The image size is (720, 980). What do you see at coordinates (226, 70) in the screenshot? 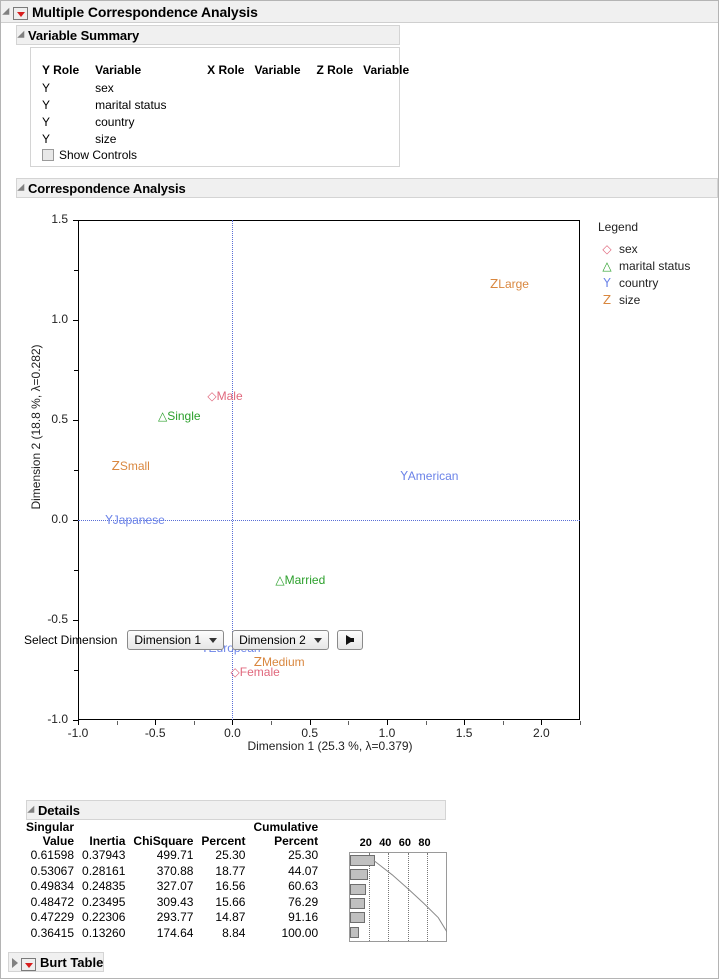
I see `column-header-x-role: X Role` at bounding box center [226, 70].